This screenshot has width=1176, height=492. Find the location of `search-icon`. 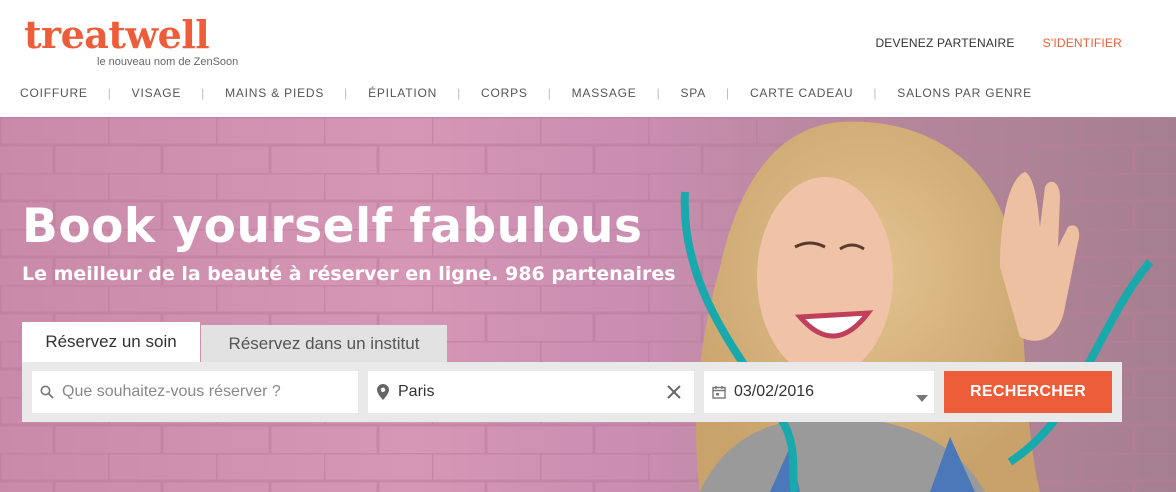

search-icon is located at coordinates (47, 392).